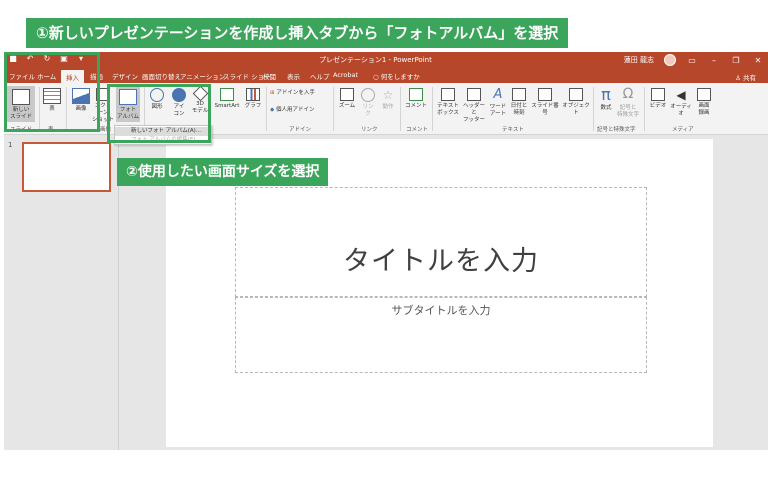  I want to click on audio-button: ◀ オーディオ, so click(681, 103).